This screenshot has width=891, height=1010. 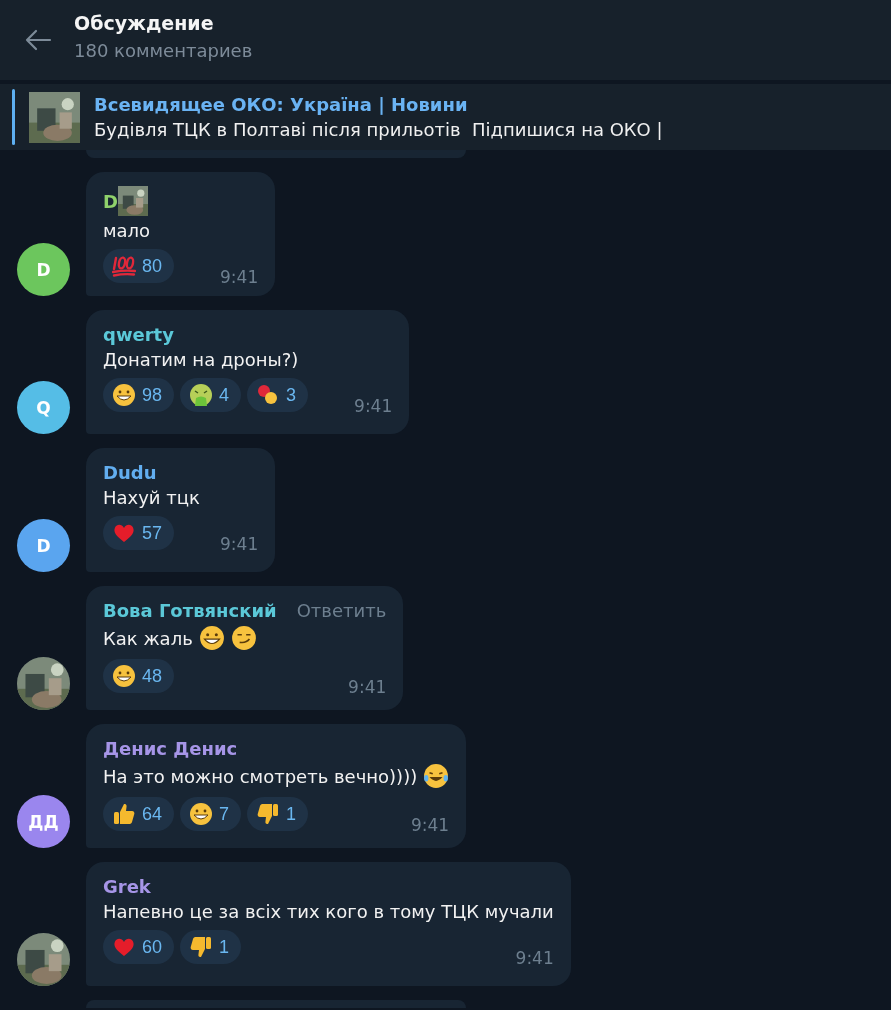 I want to click on reaction-button: 4, so click(x=211, y=395).